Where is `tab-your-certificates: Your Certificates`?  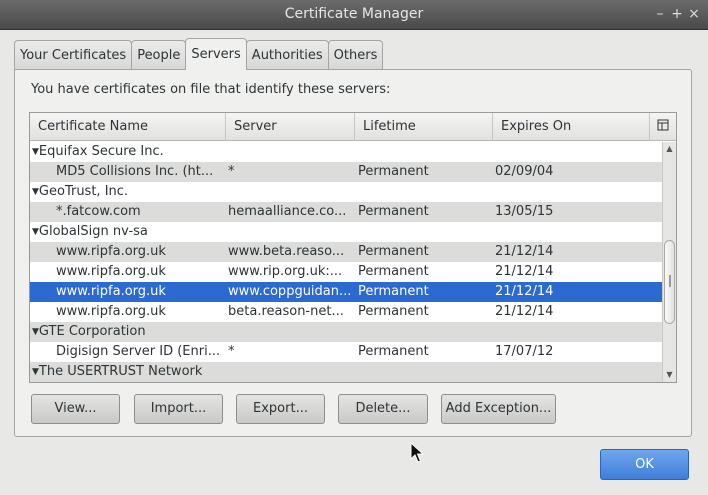 tab-your-certificates: Your Certificates is located at coordinates (73, 55).